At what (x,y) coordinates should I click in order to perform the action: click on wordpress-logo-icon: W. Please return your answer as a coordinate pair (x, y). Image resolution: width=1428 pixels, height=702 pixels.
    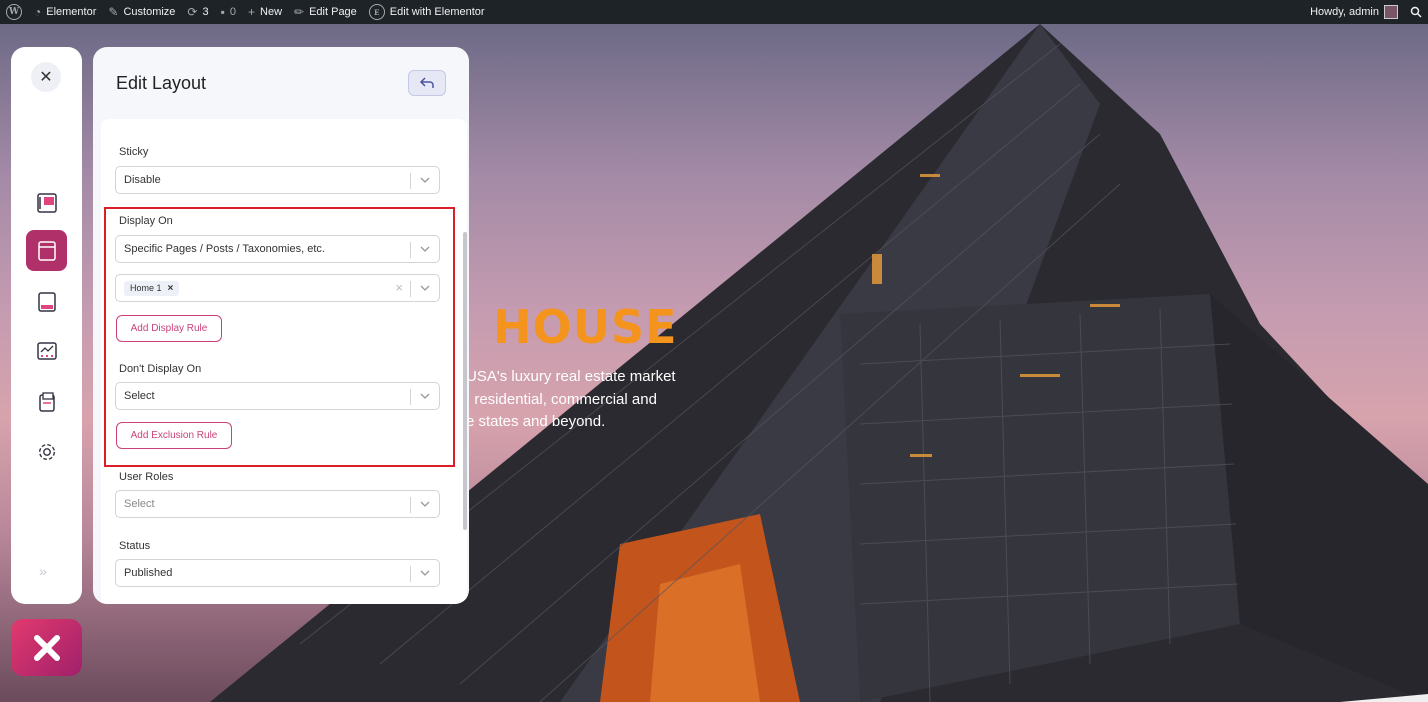
    Looking at the image, I should click on (14, 12).